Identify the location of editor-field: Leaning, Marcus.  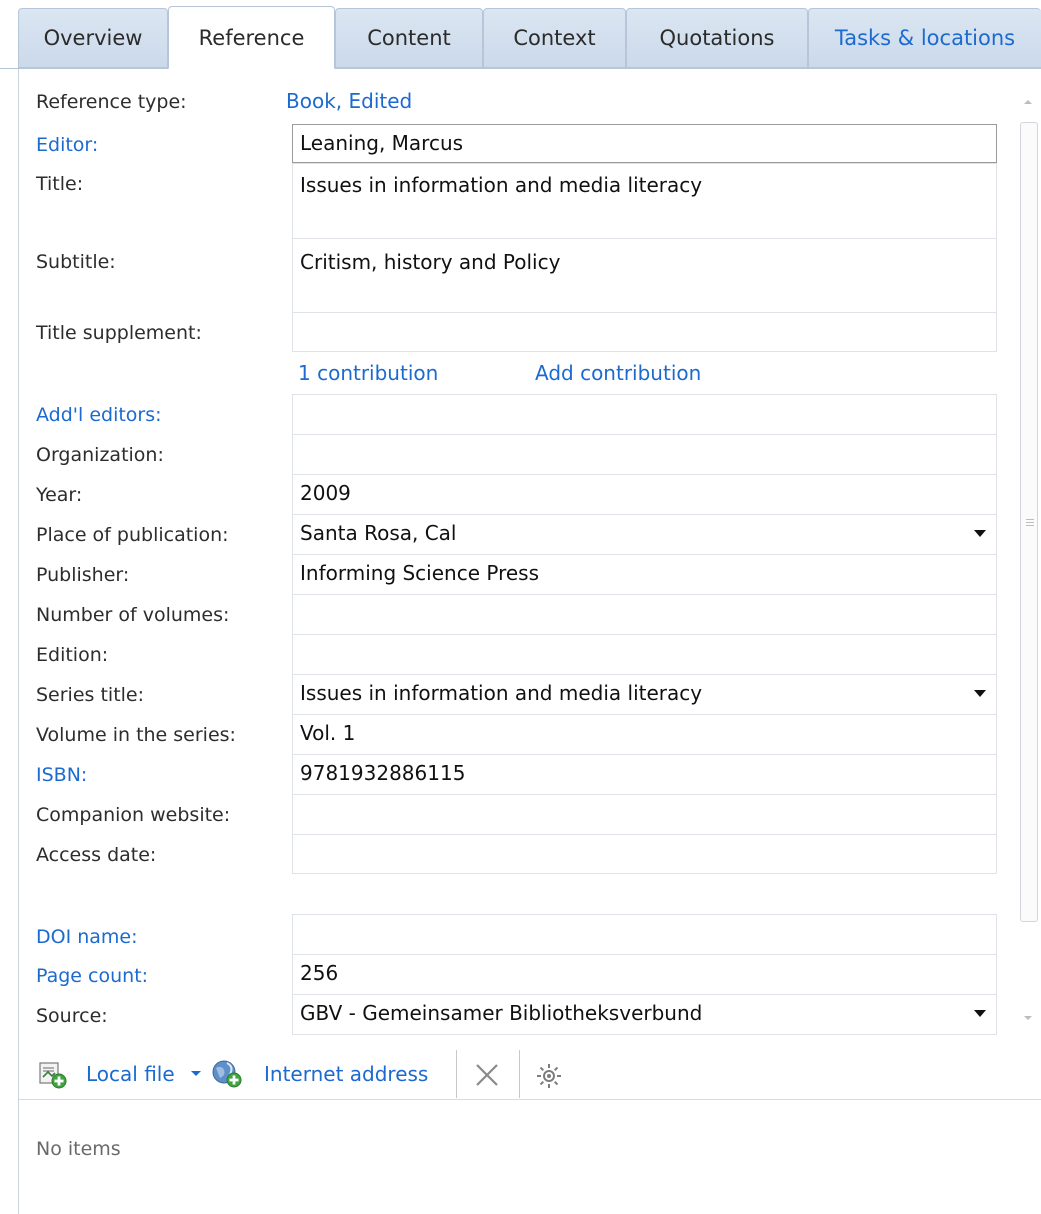
(644, 143).